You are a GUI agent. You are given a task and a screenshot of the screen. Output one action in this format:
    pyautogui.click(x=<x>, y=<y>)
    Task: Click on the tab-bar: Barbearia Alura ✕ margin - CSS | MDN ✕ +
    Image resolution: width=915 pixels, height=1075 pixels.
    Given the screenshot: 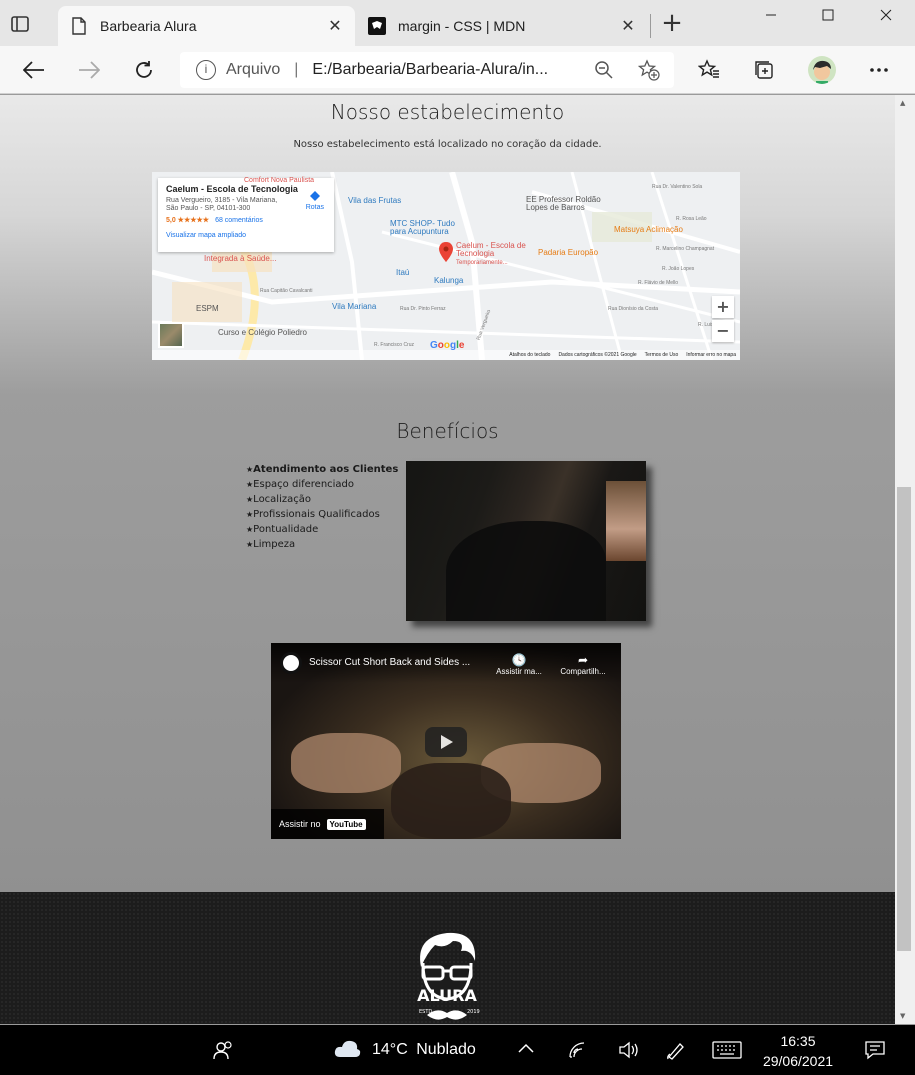 What is the action you would take?
    pyautogui.click(x=457, y=23)
    